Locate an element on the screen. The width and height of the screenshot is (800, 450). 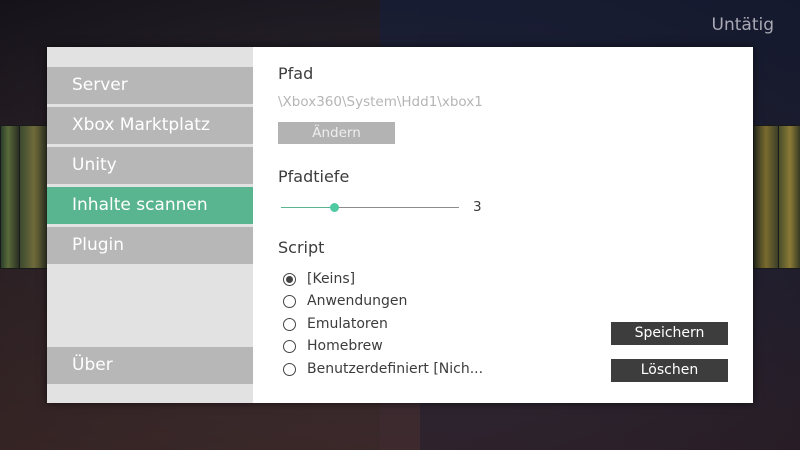
depth-slider-thumb is located at coordinates (334, 207).